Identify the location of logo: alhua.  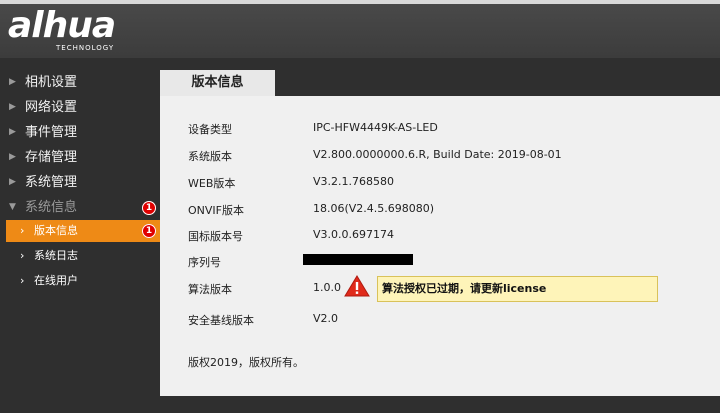
(62, 25).